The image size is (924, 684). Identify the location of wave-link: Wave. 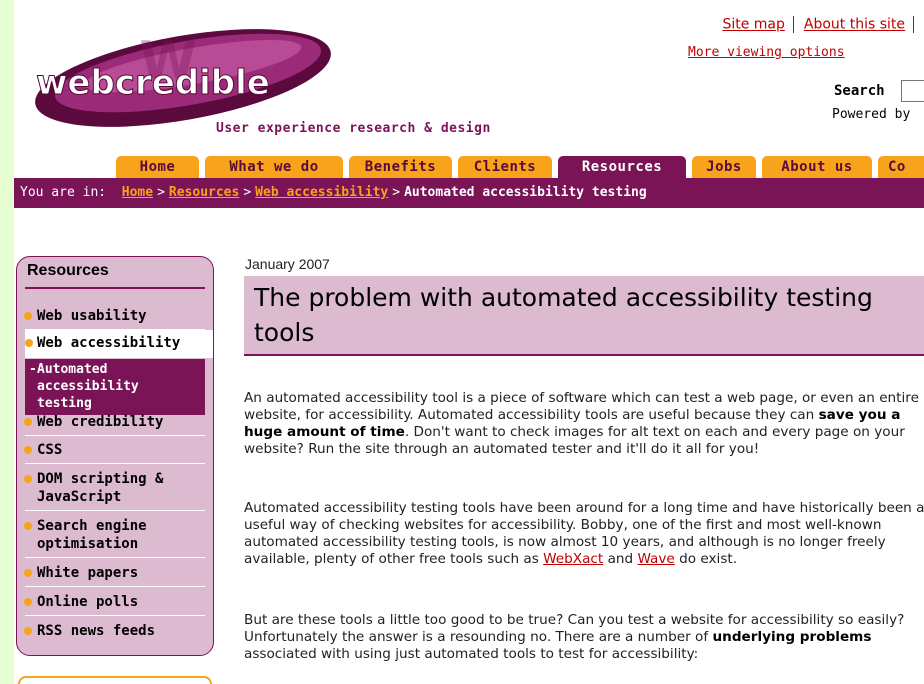
(655, 559).